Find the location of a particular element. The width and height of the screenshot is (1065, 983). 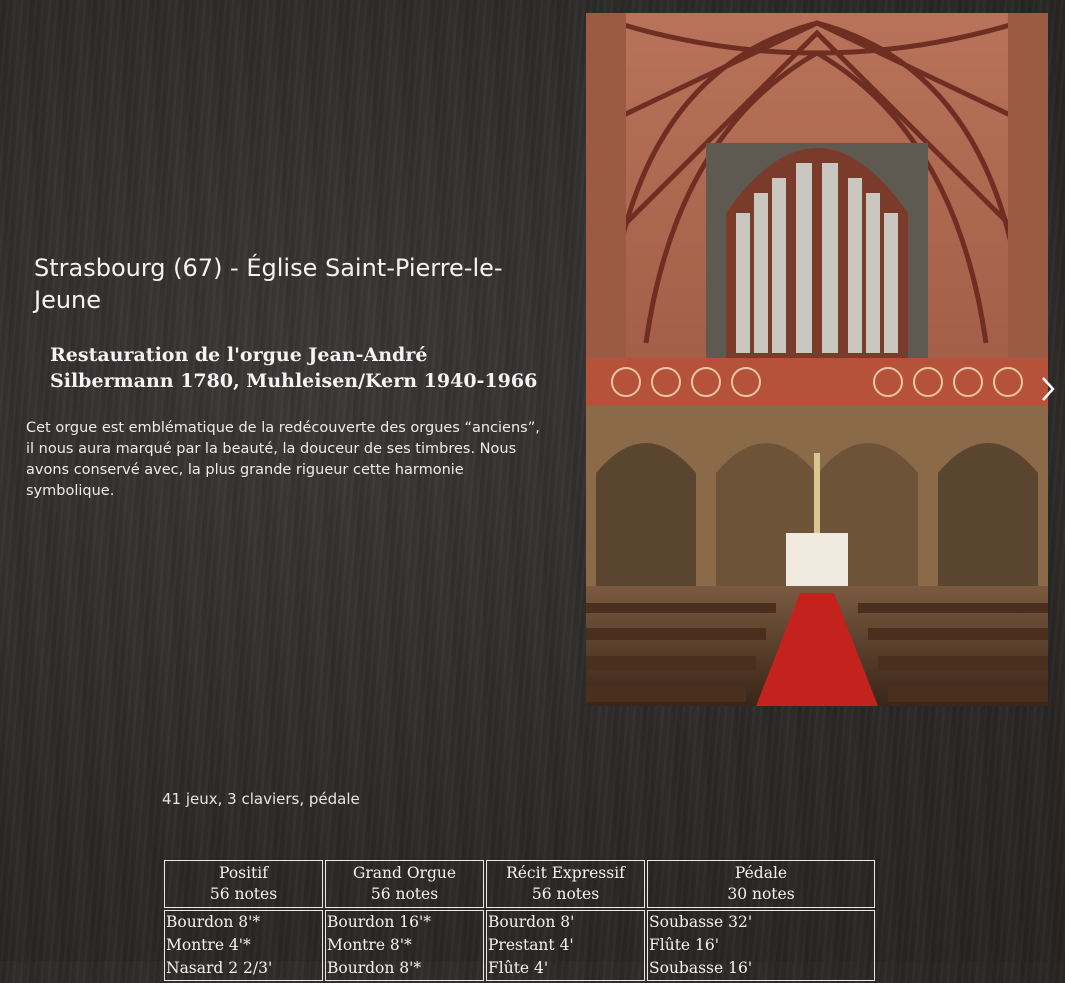

column-name: Positif is located at coordinates (243, 873).